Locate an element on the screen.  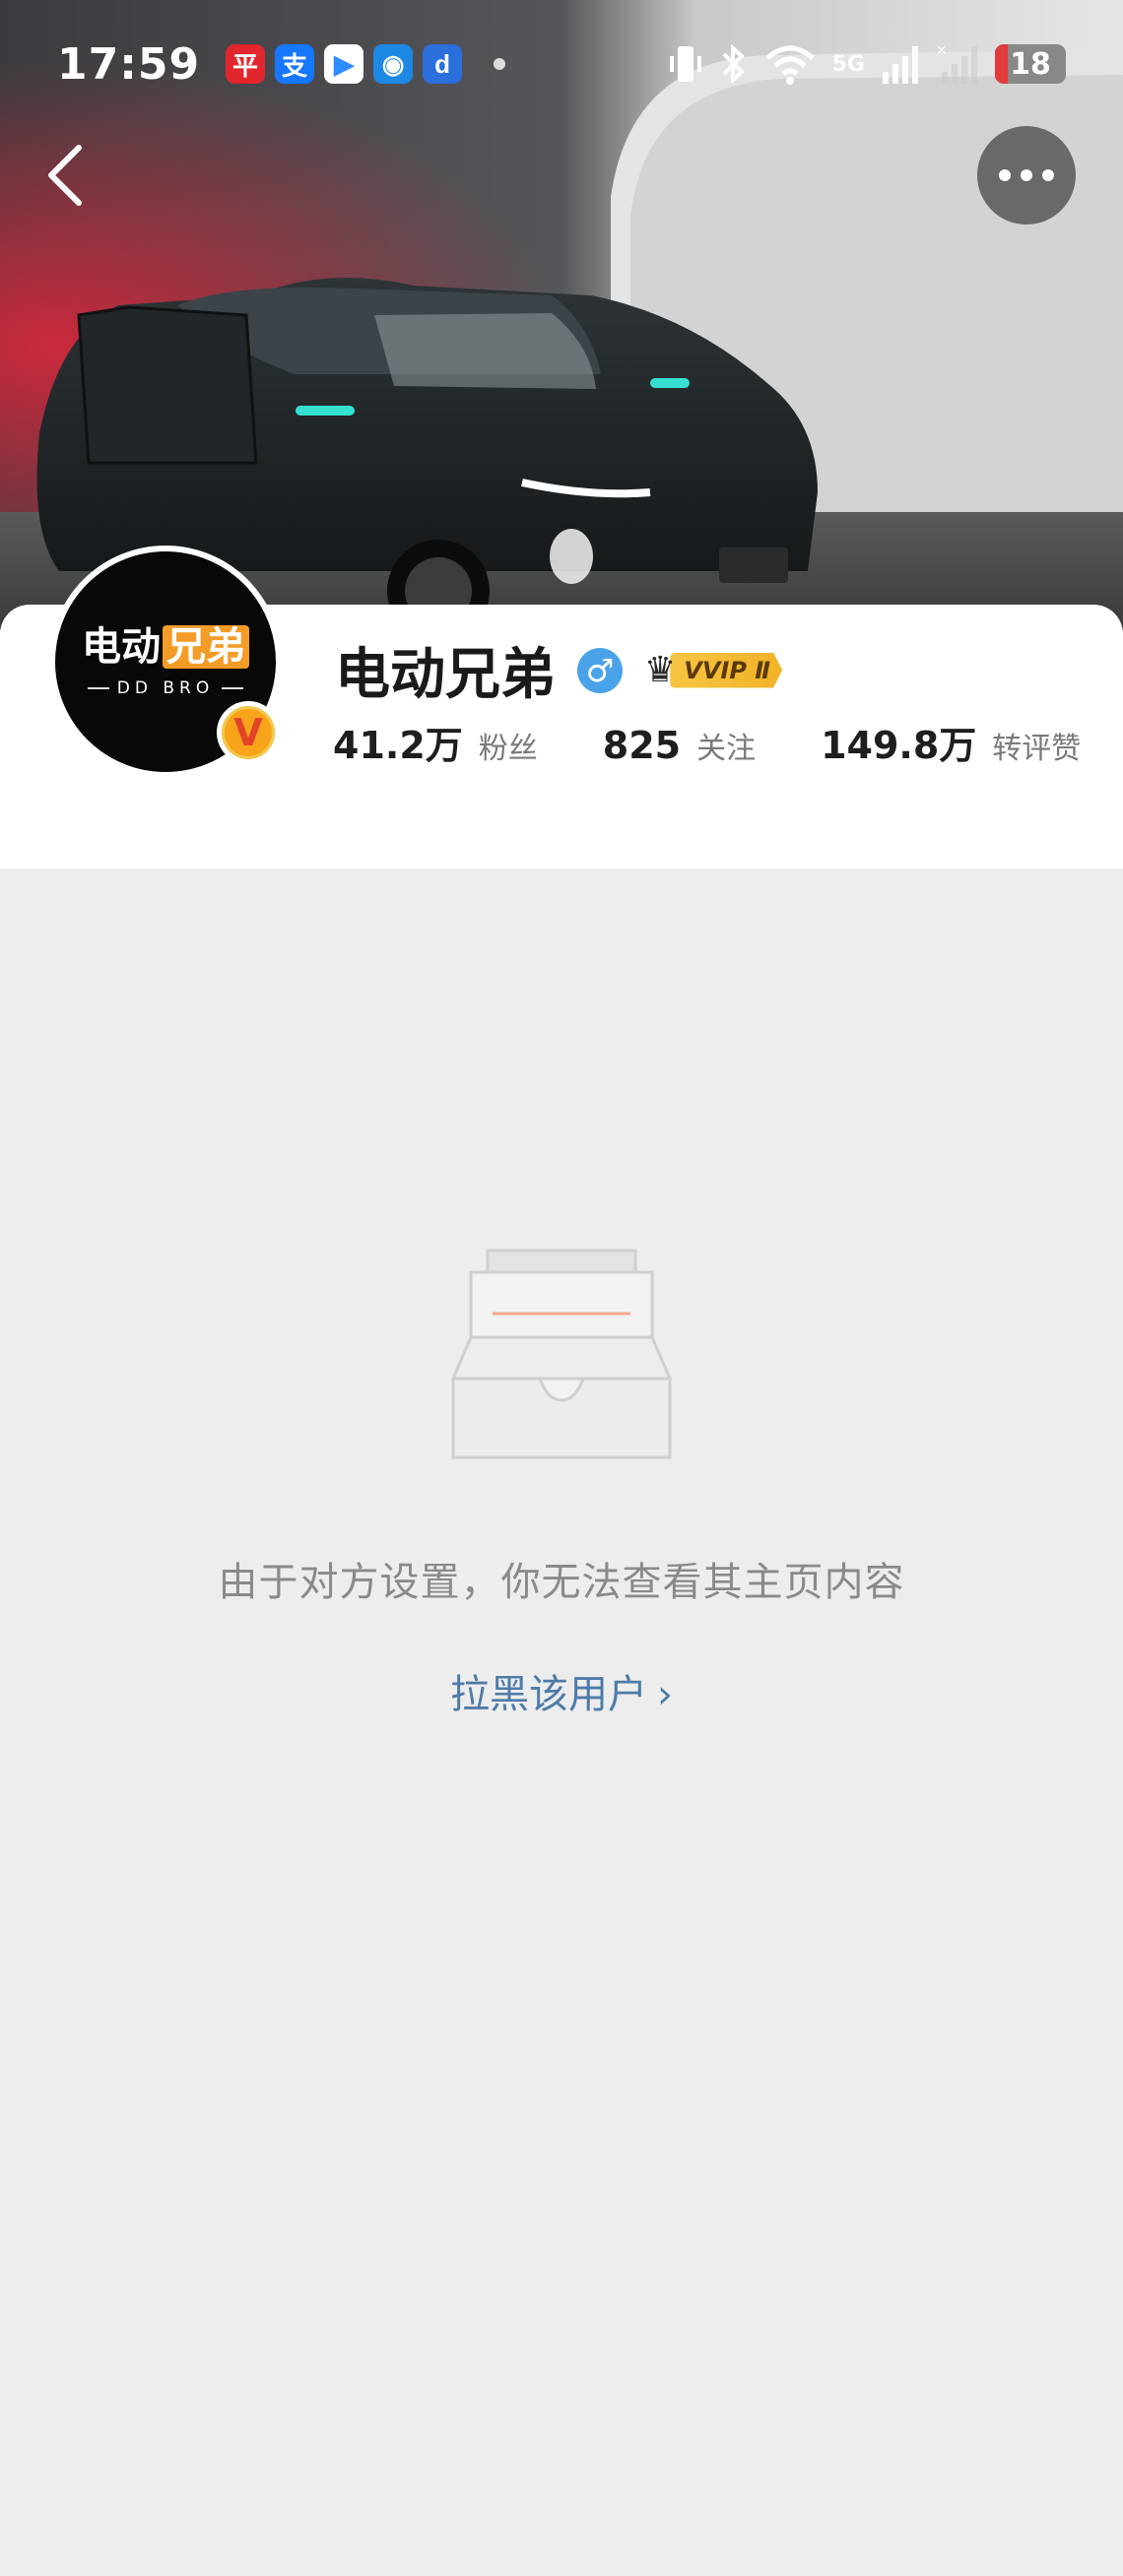
vvip-label: VVIP Ⅱ is located at coordinates (726, 670).